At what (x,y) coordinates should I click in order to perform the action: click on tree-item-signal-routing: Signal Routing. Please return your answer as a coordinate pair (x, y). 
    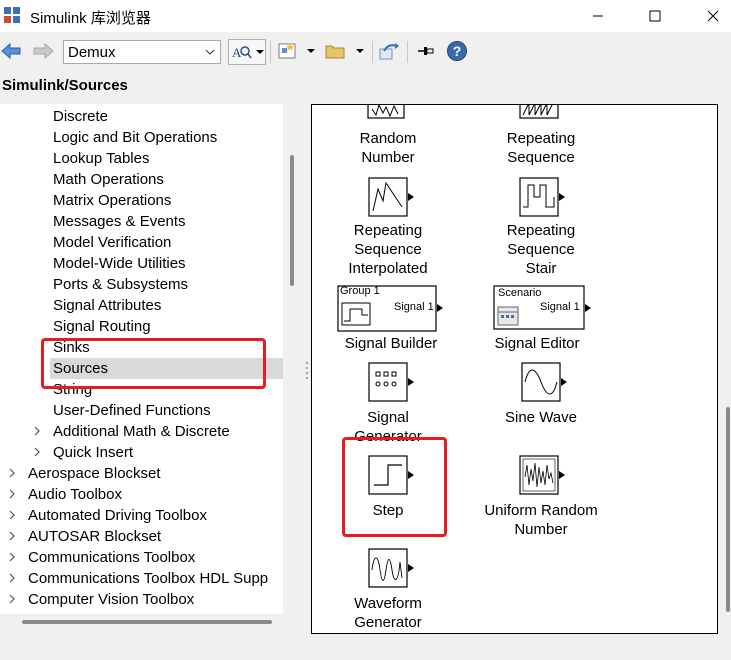
    Looking at the image, I should click on (141, 326).